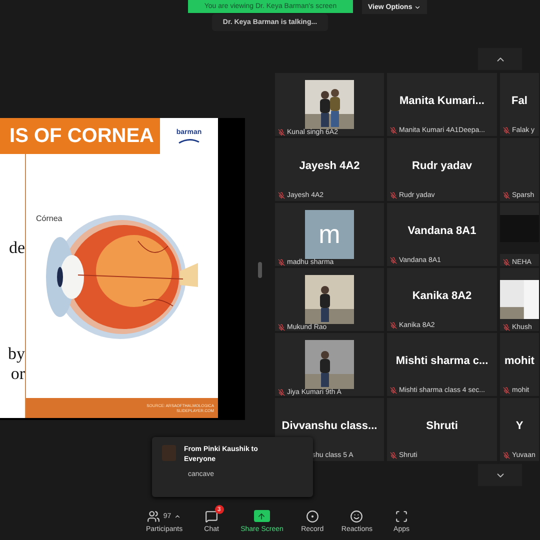 The image size is (540, 540). Describe the element at coordinates (442, 426) in the screenshot. I see `participant-name: Shruti` at that location.